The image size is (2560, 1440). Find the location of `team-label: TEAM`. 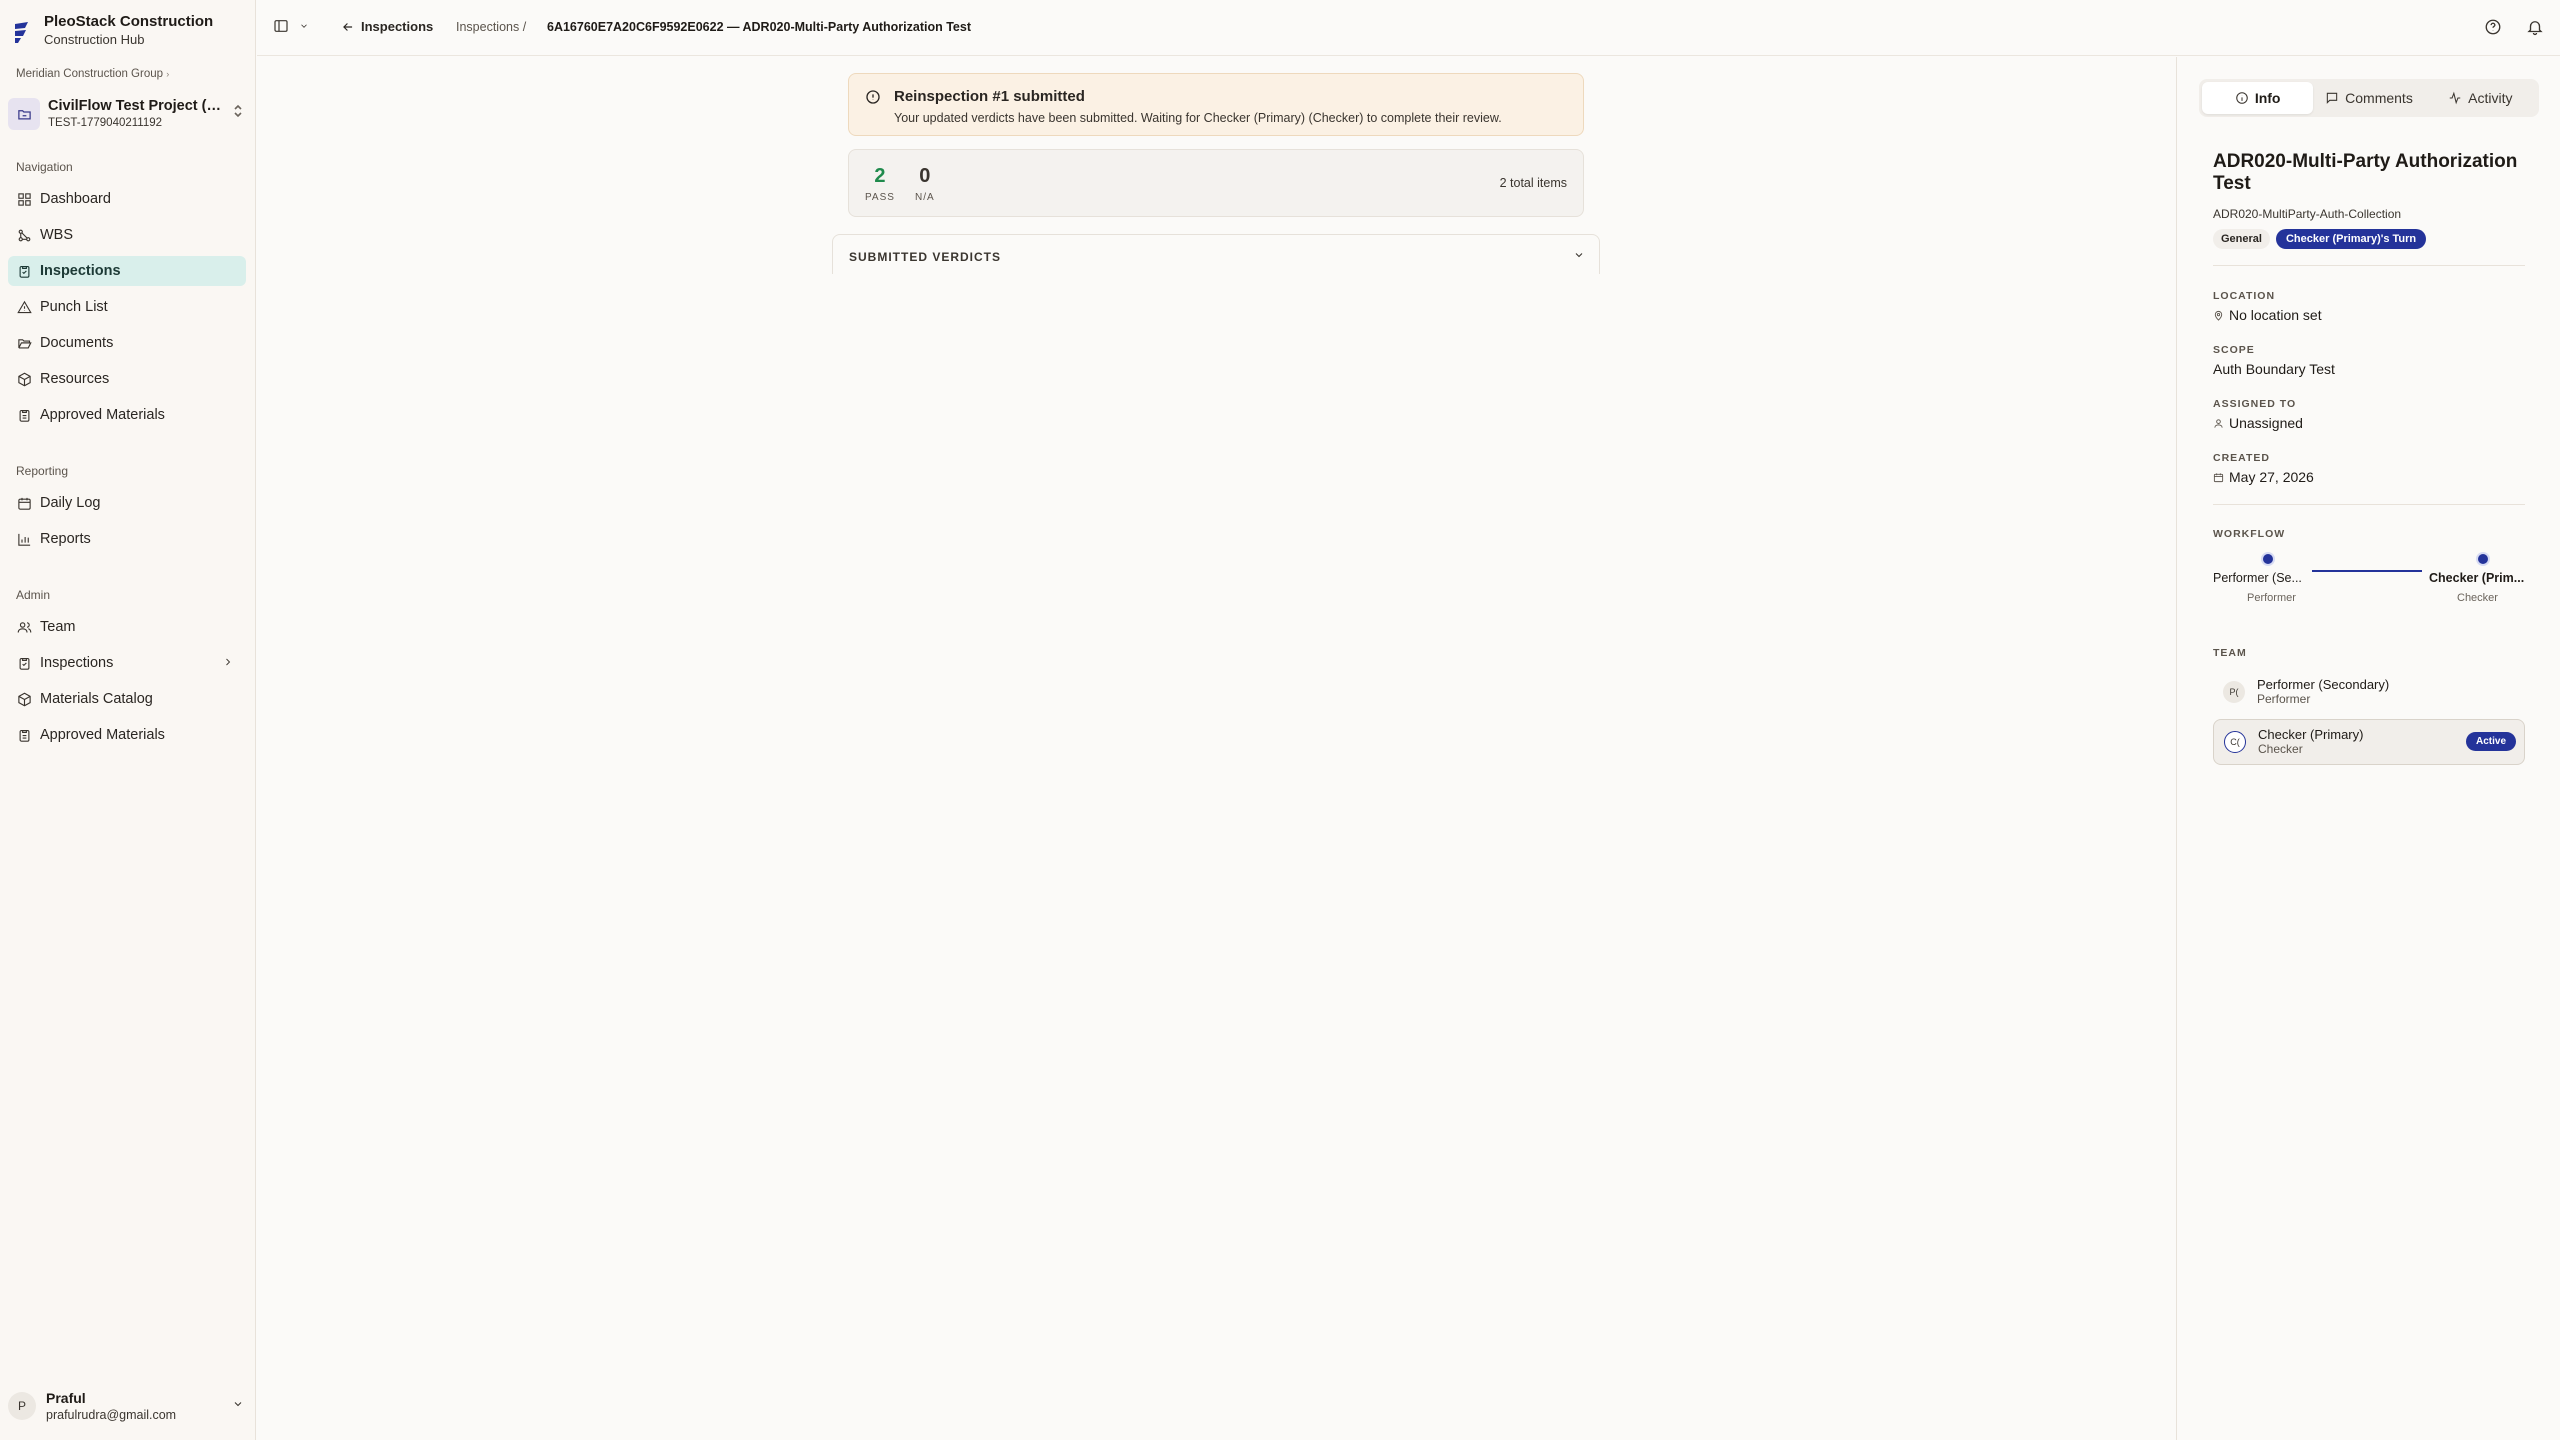

team-label: TEAM is located at coordinates (2230, 653).